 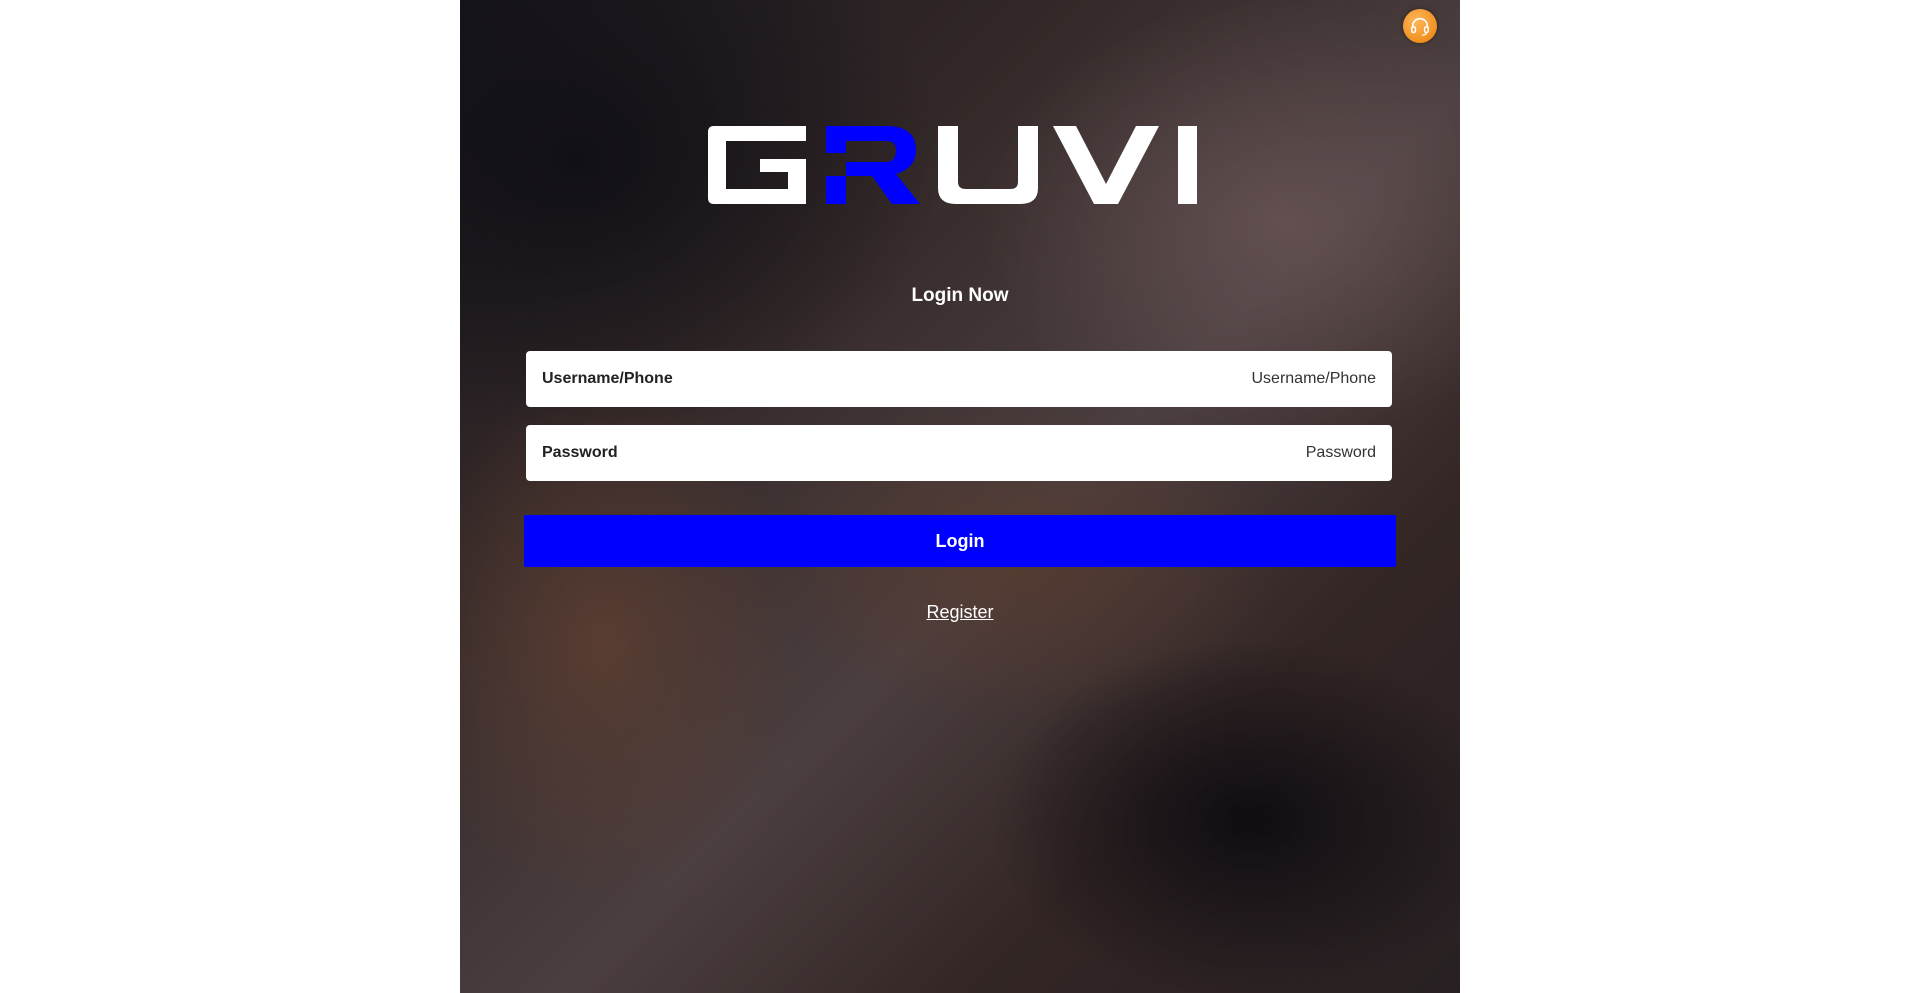 I want to click on login-button: Login, so click(x=960, y=541).